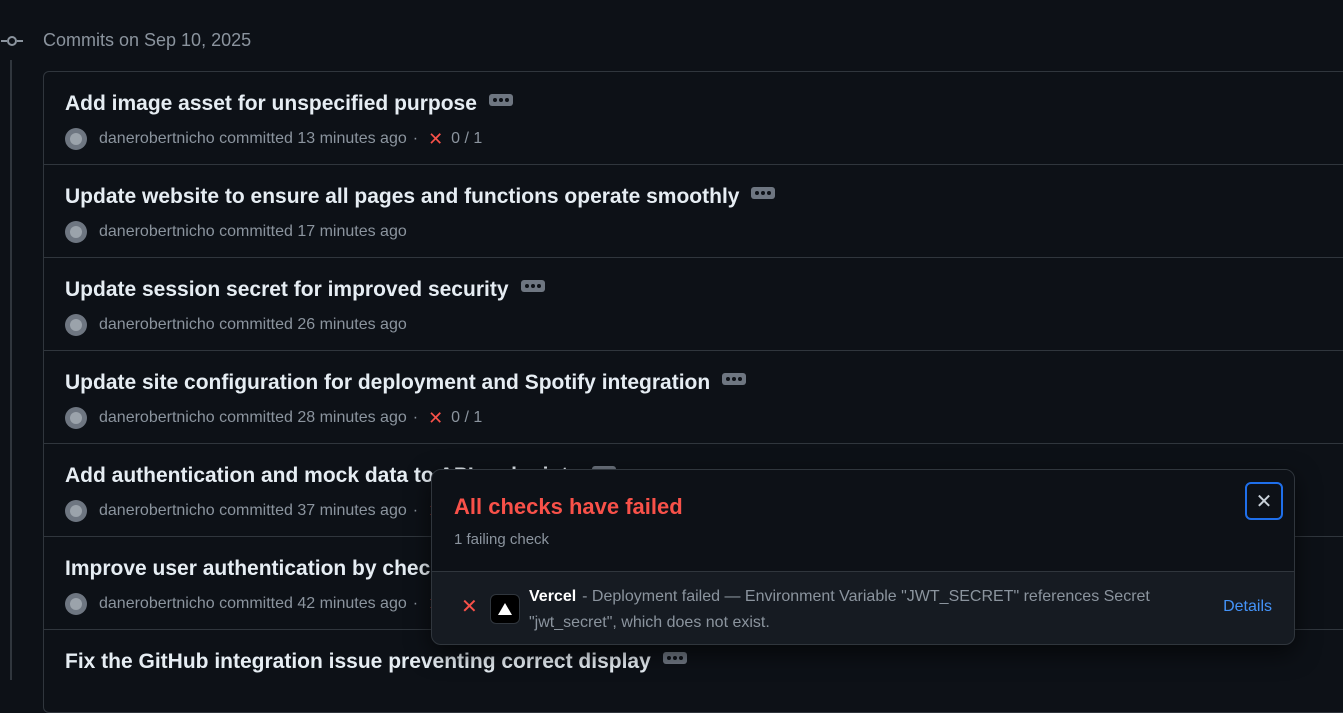 The width and height of the screenshot is (1343, 713). Describe the element at coordinates (271, 103) in the screenshot. I see `commit-title-link: Add image asset for unspecified purpose` at that location.